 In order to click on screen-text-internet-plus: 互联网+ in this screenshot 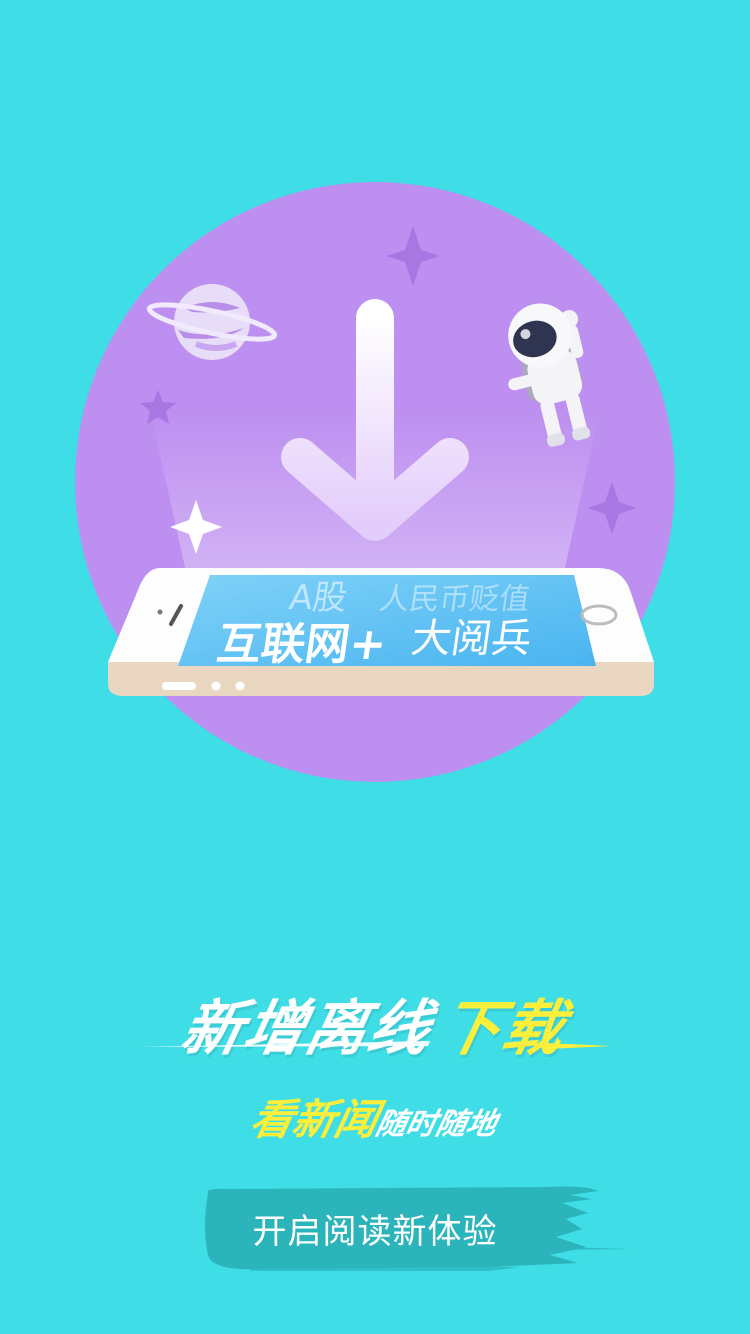, I will do `click(301, 644)`.